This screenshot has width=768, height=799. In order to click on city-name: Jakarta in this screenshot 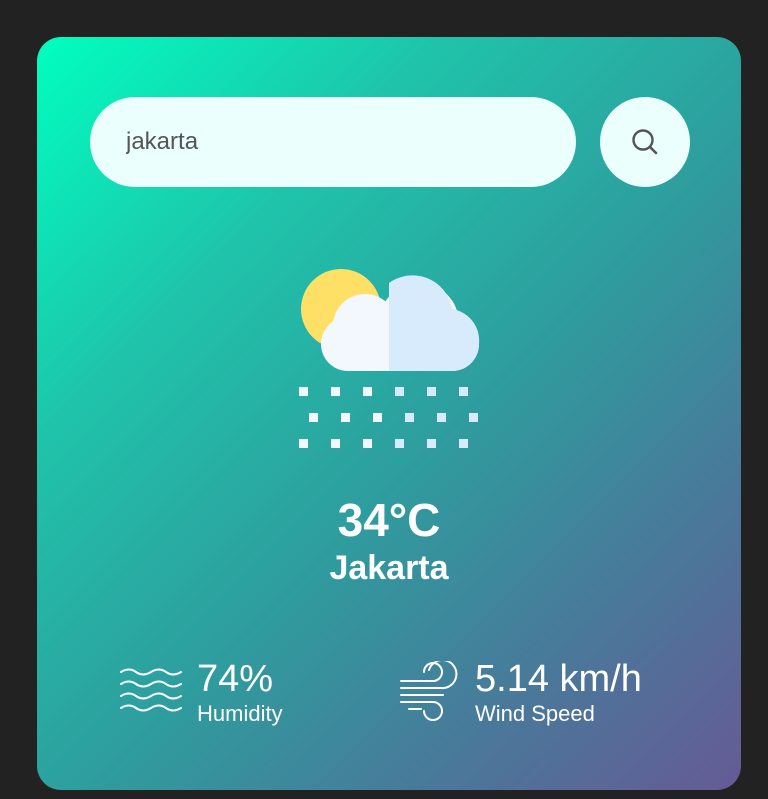, I will do `click(389, 568)`.